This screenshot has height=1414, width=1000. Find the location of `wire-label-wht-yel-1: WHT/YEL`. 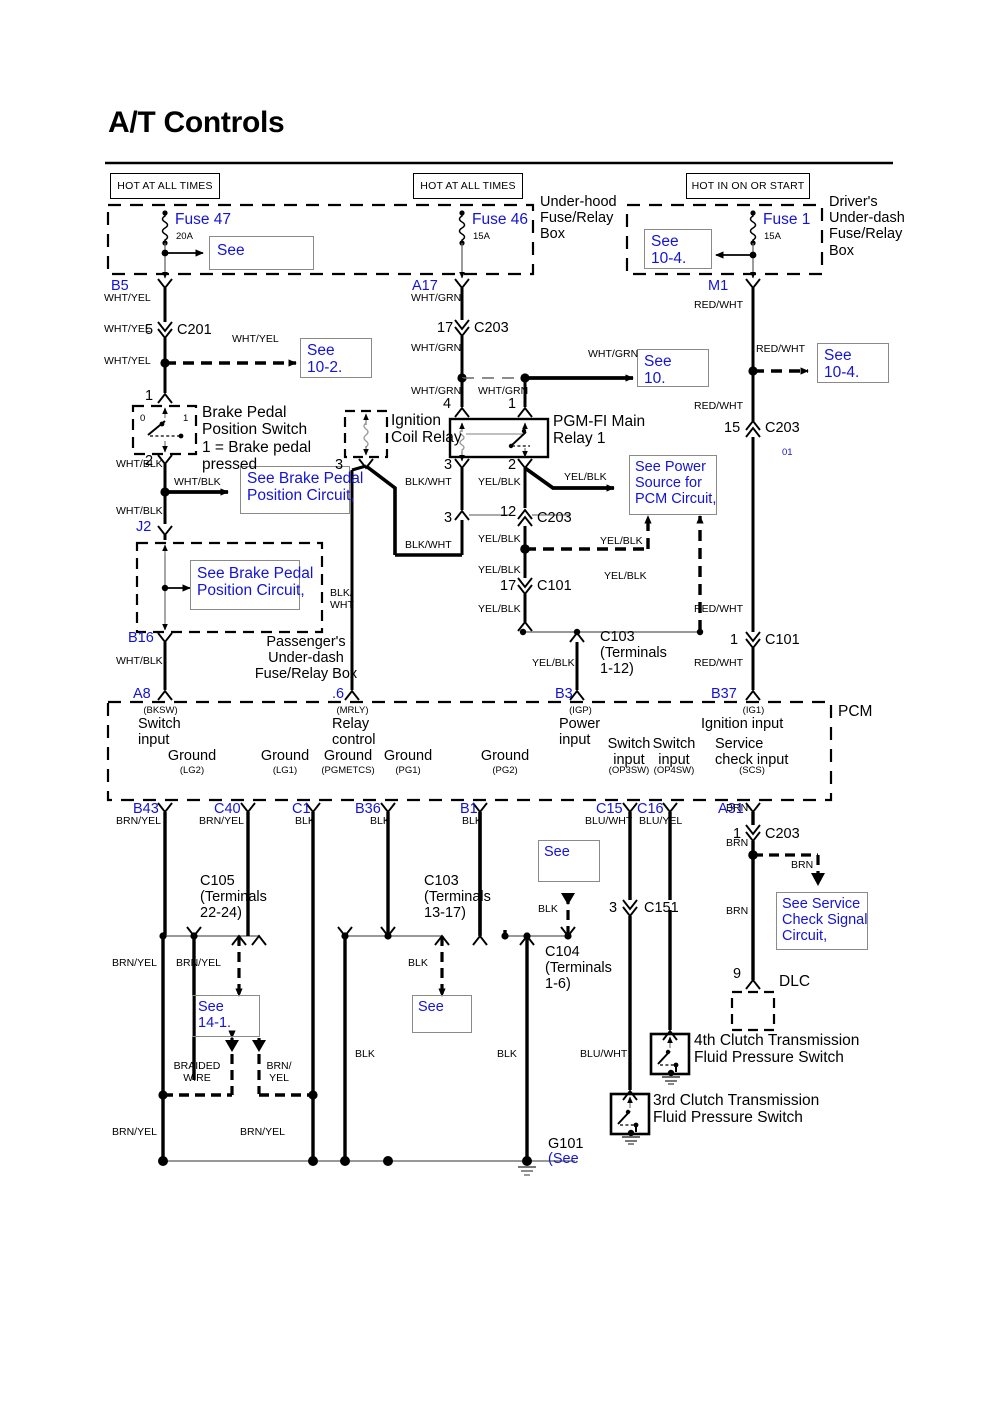

wire-label-wht-yel-1: WHT/YEL is located at coordinates (127, 298).